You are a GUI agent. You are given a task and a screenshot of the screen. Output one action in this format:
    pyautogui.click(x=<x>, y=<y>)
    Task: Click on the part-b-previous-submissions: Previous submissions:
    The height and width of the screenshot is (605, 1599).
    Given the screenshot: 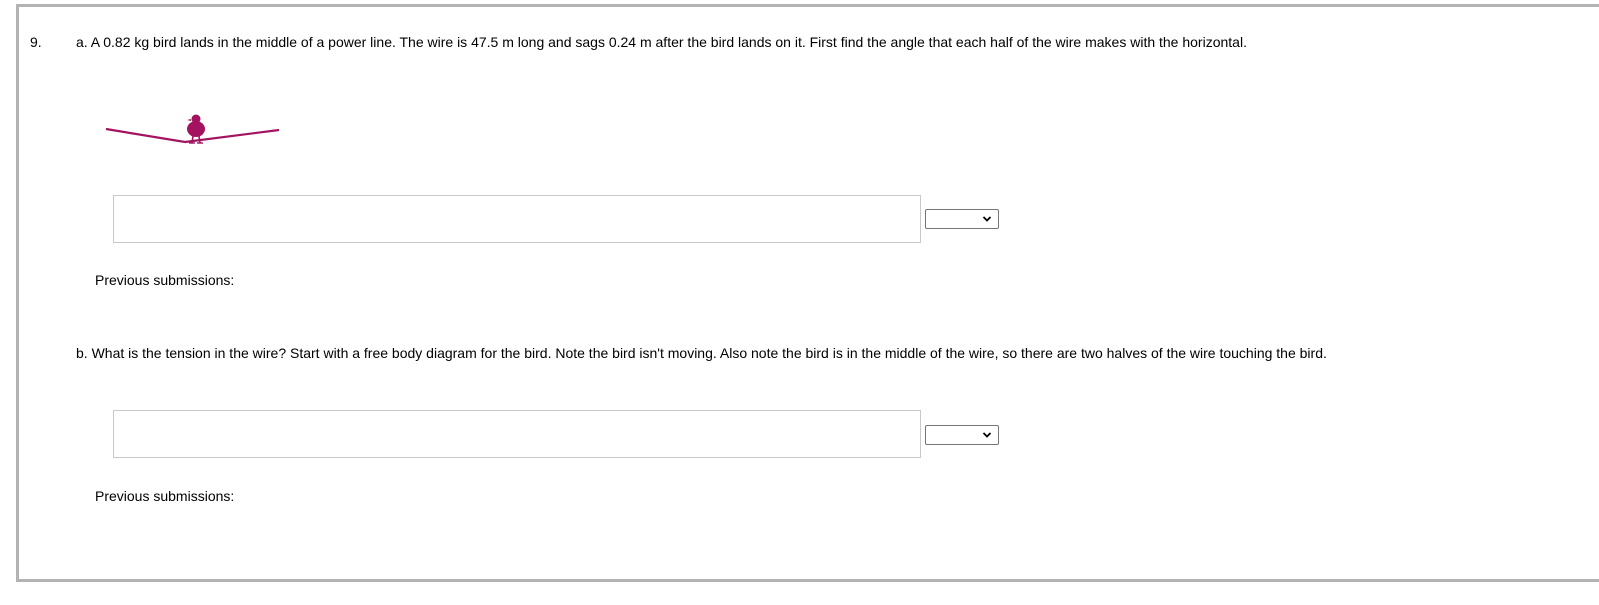 What is the action you would take?
    pyautogui.click(x=165, y=496)
    